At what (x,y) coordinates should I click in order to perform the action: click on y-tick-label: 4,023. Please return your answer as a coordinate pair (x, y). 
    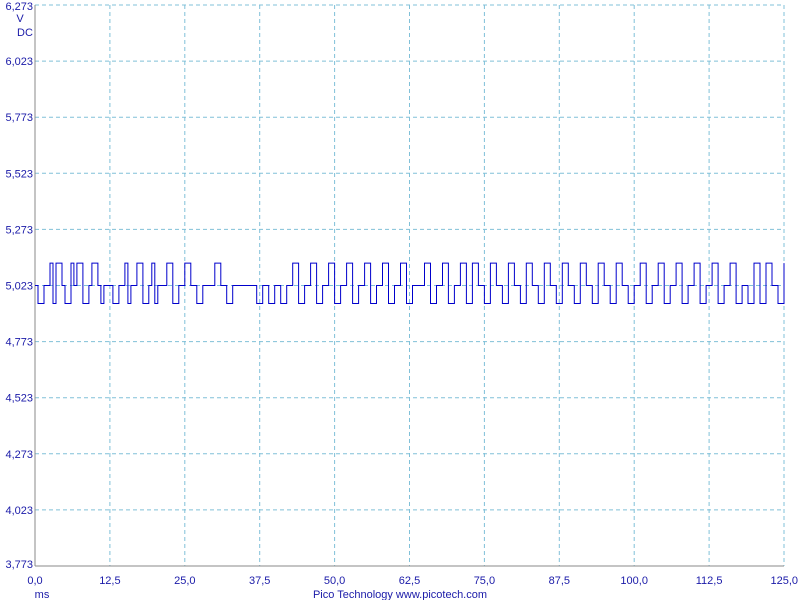
    Looking at the image, I should click on (19, 511).